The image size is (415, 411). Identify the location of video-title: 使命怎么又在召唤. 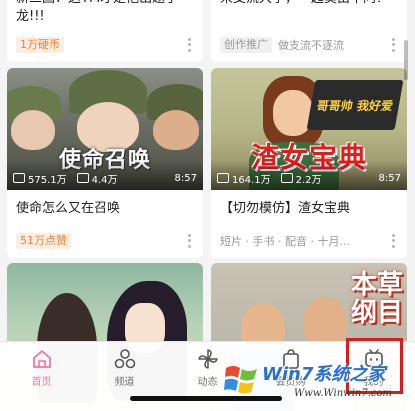
(105, 209).